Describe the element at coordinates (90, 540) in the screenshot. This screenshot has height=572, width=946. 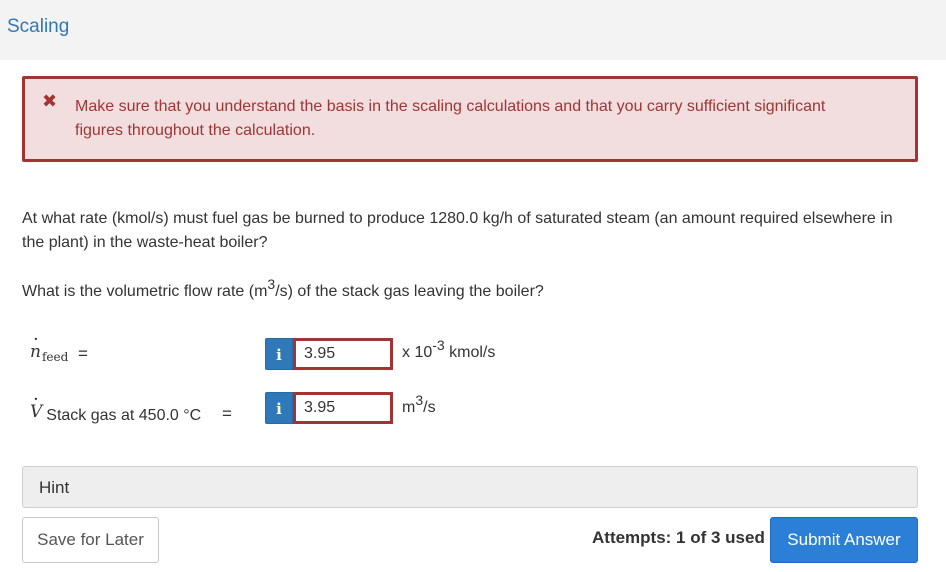
I see `save-for-later-button: Save for Later` at that location.